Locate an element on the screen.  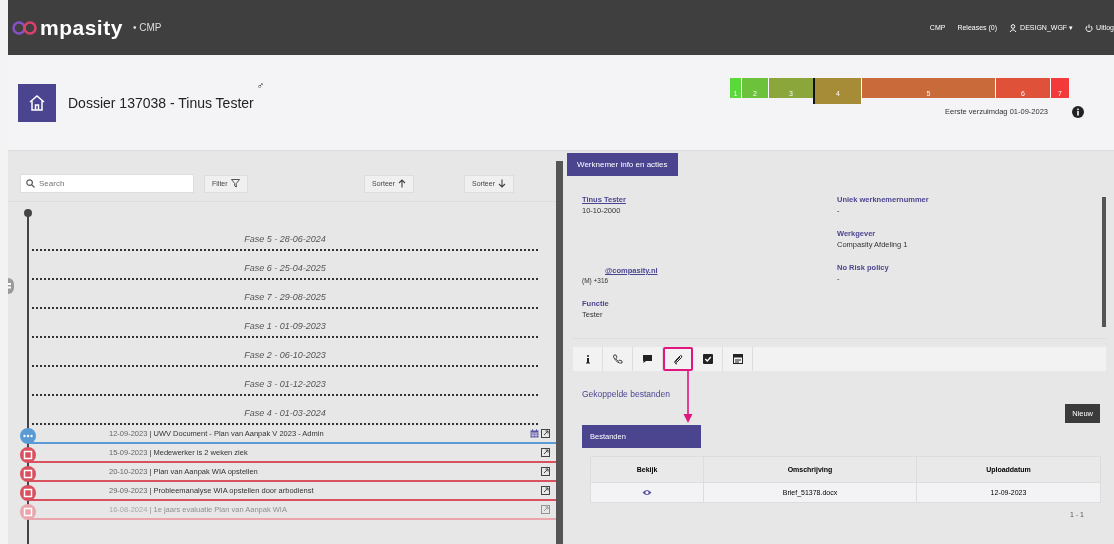
phase-label: Fase 2 - 06-10-2023 is located at coordinates (285, 355).